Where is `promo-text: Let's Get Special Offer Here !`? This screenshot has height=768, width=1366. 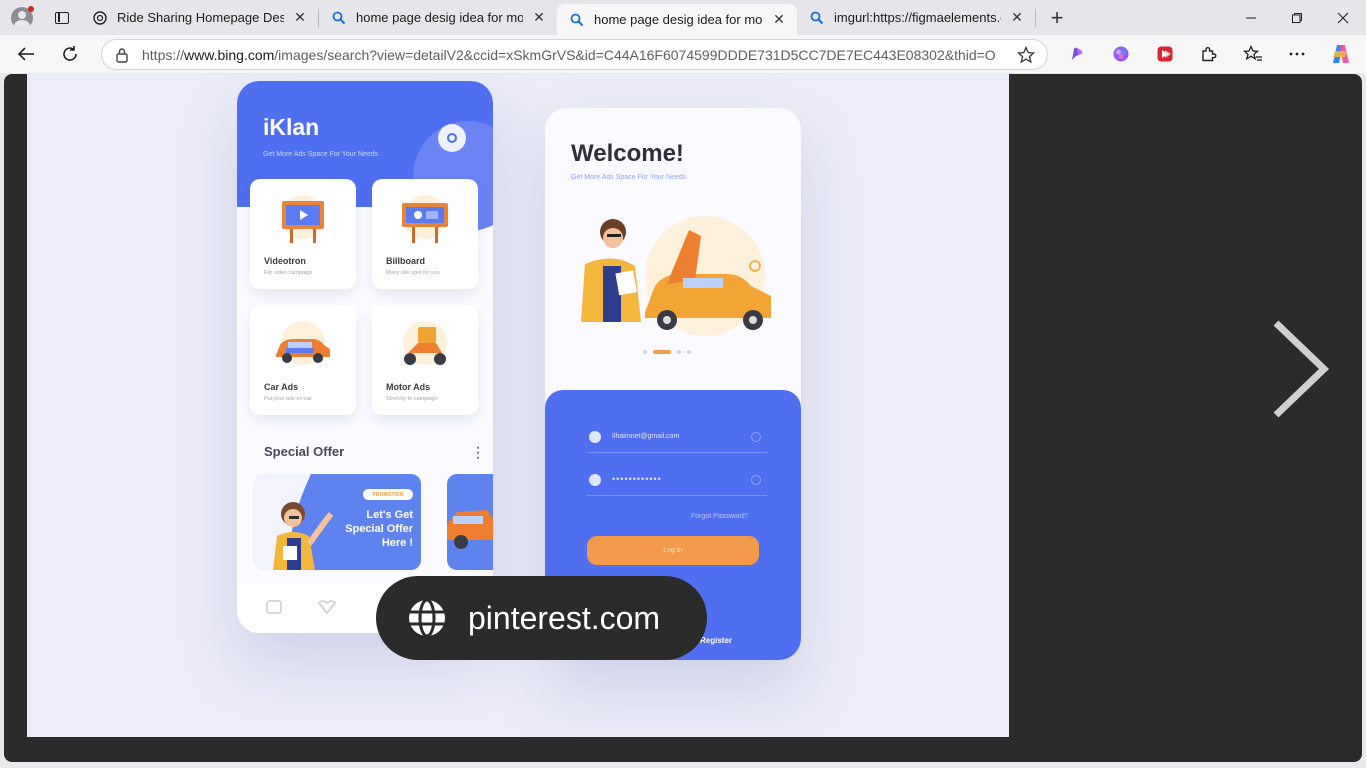
promo-text: Let's Get Special Offer Here ! is located at coordinates (379, 529).